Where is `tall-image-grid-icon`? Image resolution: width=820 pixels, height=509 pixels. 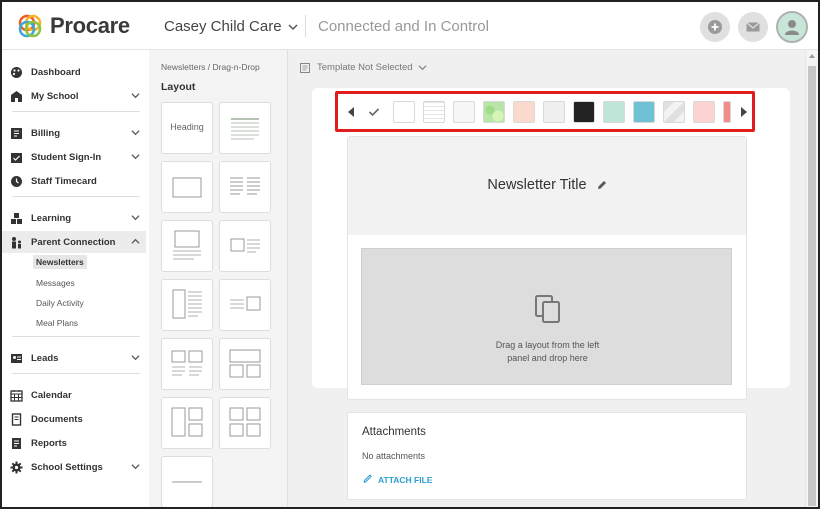
tall-image-grid-icon is located at coordinates (187, 422).